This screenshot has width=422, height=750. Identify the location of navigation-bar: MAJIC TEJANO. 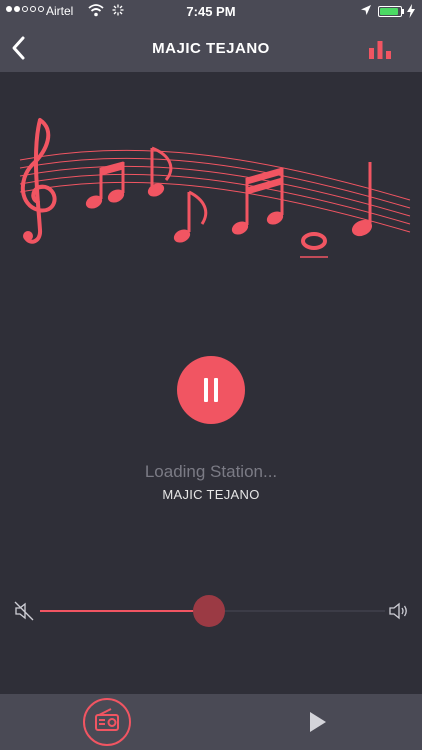
(211, 48).